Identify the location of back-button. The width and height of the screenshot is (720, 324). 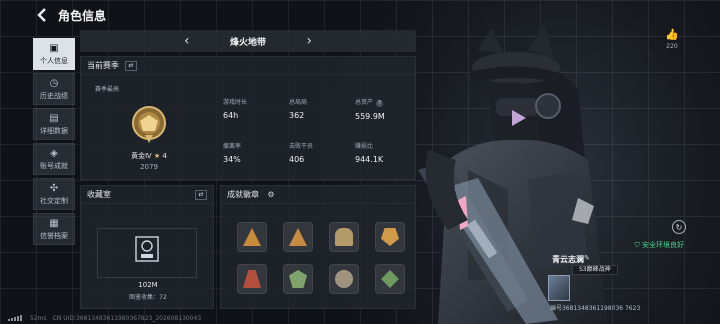
(42, 15).